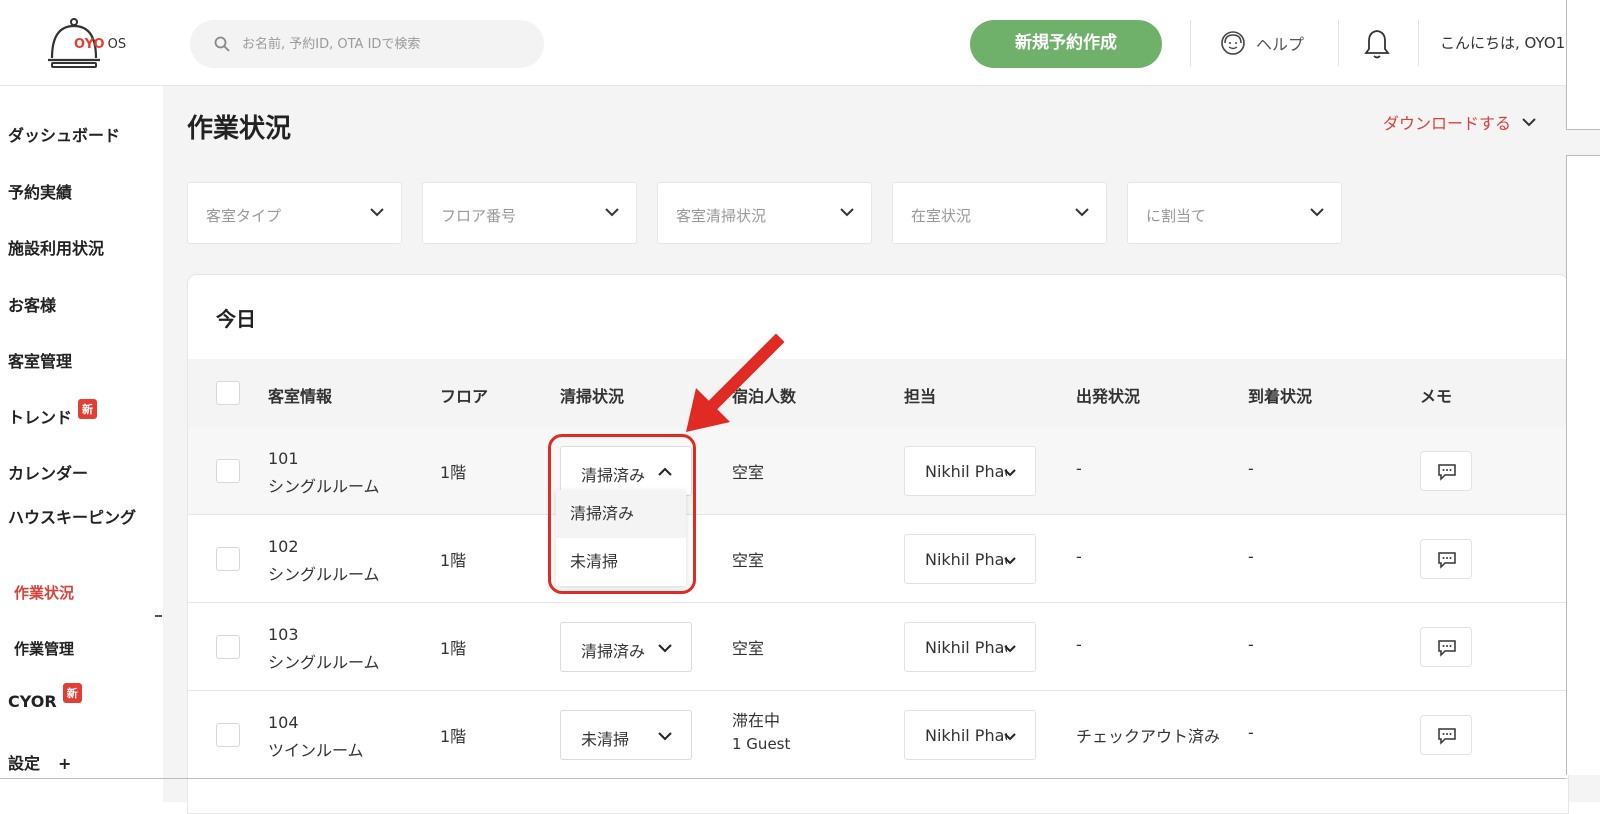 The width and height of the screenshot is (1600, 814). What do you see at coordinates (878, 393) in the screenshot?
I see `table-header: 客室情報 フロア 清掃状況 宿泊人数 担当 出発状況 到着状況 メモ` at bounding box center [878, 393].